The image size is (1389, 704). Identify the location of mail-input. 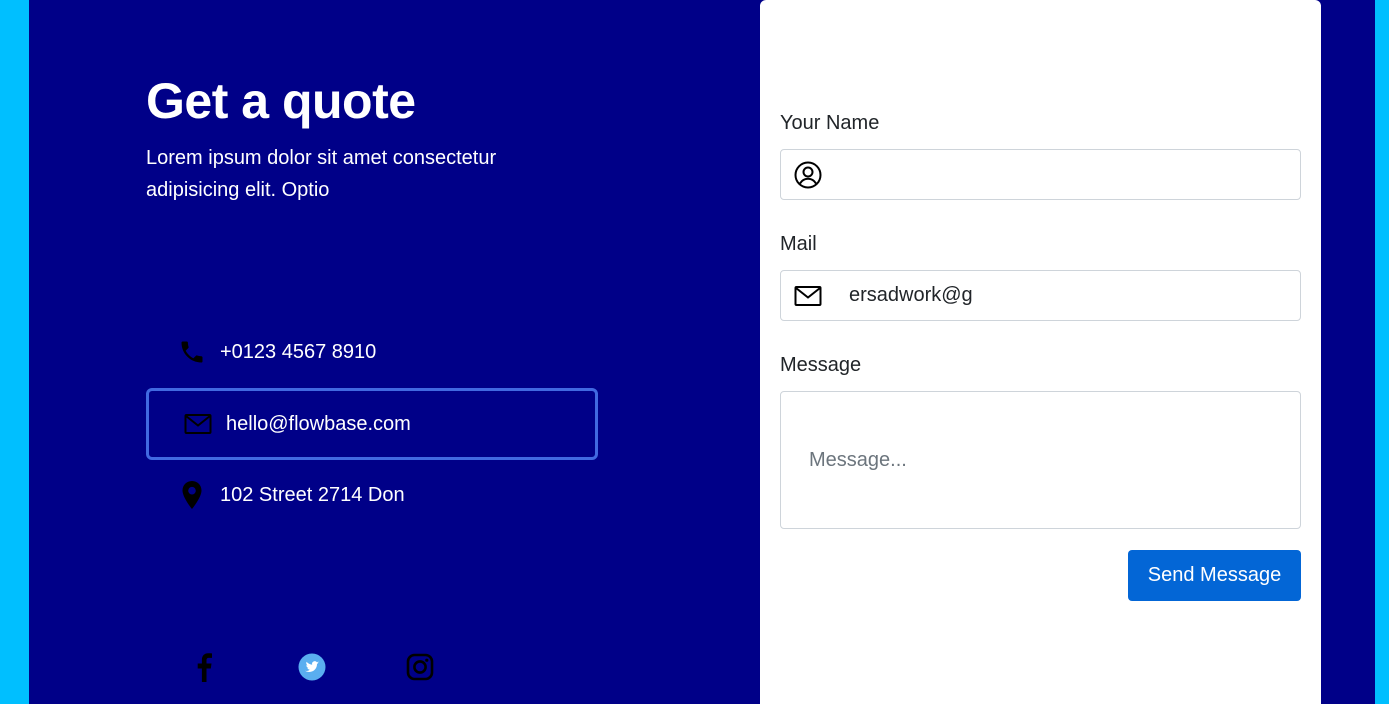
(1068, 295).